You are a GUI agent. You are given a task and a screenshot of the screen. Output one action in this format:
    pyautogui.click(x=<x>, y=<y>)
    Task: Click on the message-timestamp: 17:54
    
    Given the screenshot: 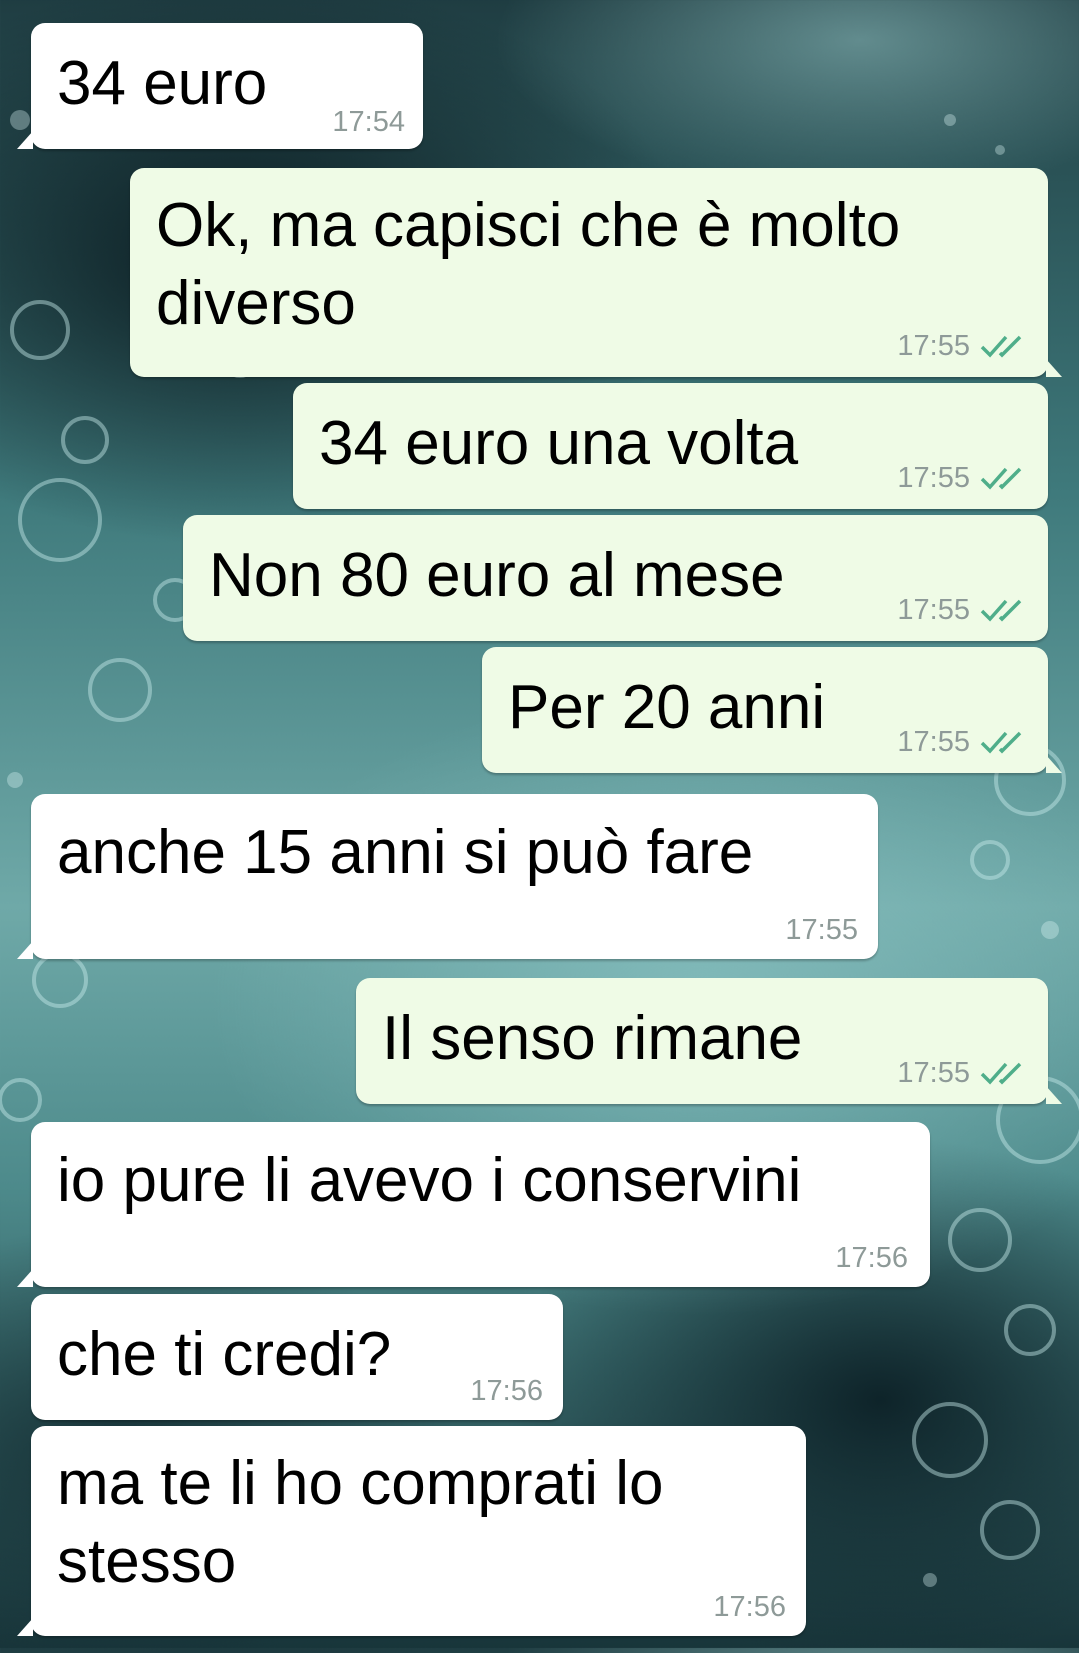 What is the action you would take?
    pyautogui.click(x=368, y=122)
    